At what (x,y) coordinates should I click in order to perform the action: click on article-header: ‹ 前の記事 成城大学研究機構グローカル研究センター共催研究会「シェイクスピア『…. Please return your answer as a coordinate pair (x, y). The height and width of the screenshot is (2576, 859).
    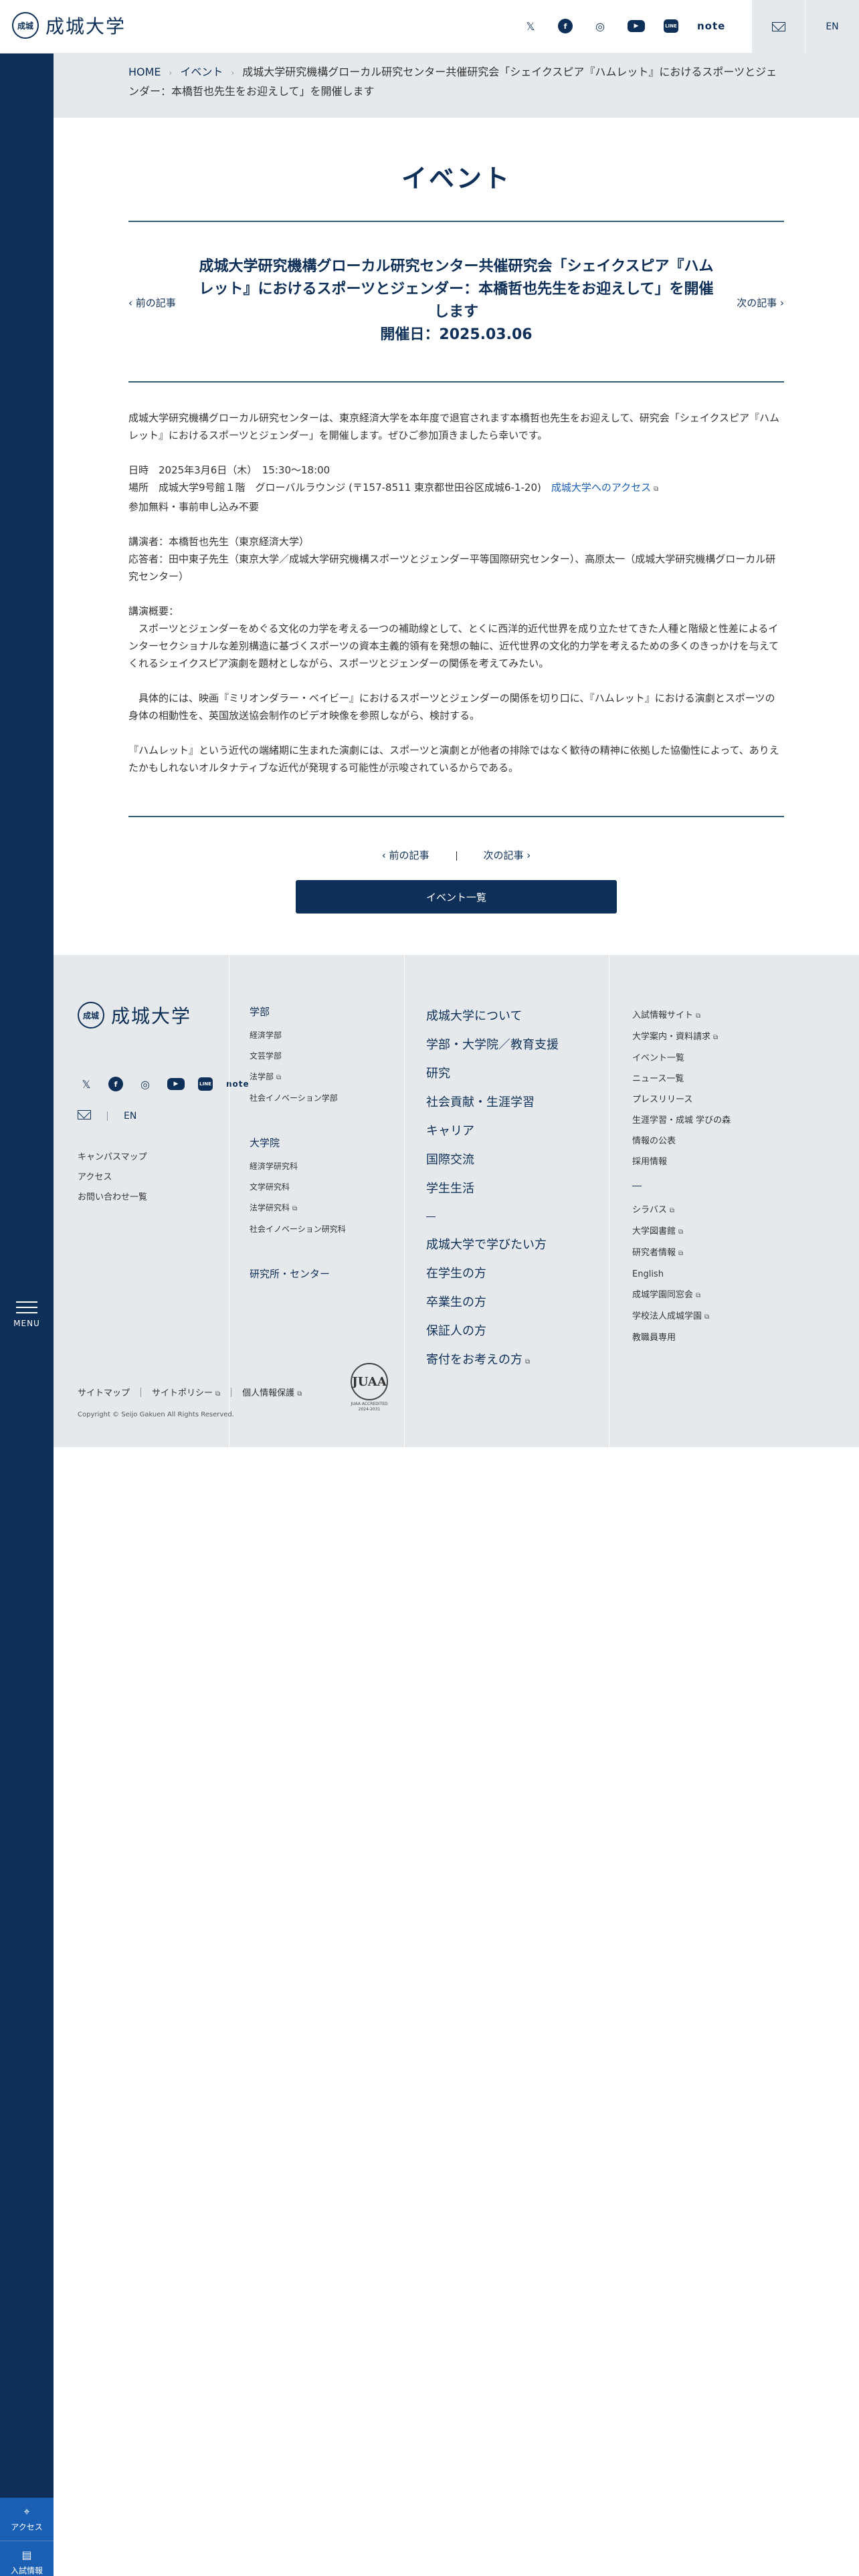
    Looking at the image, I should click on (456, 302).